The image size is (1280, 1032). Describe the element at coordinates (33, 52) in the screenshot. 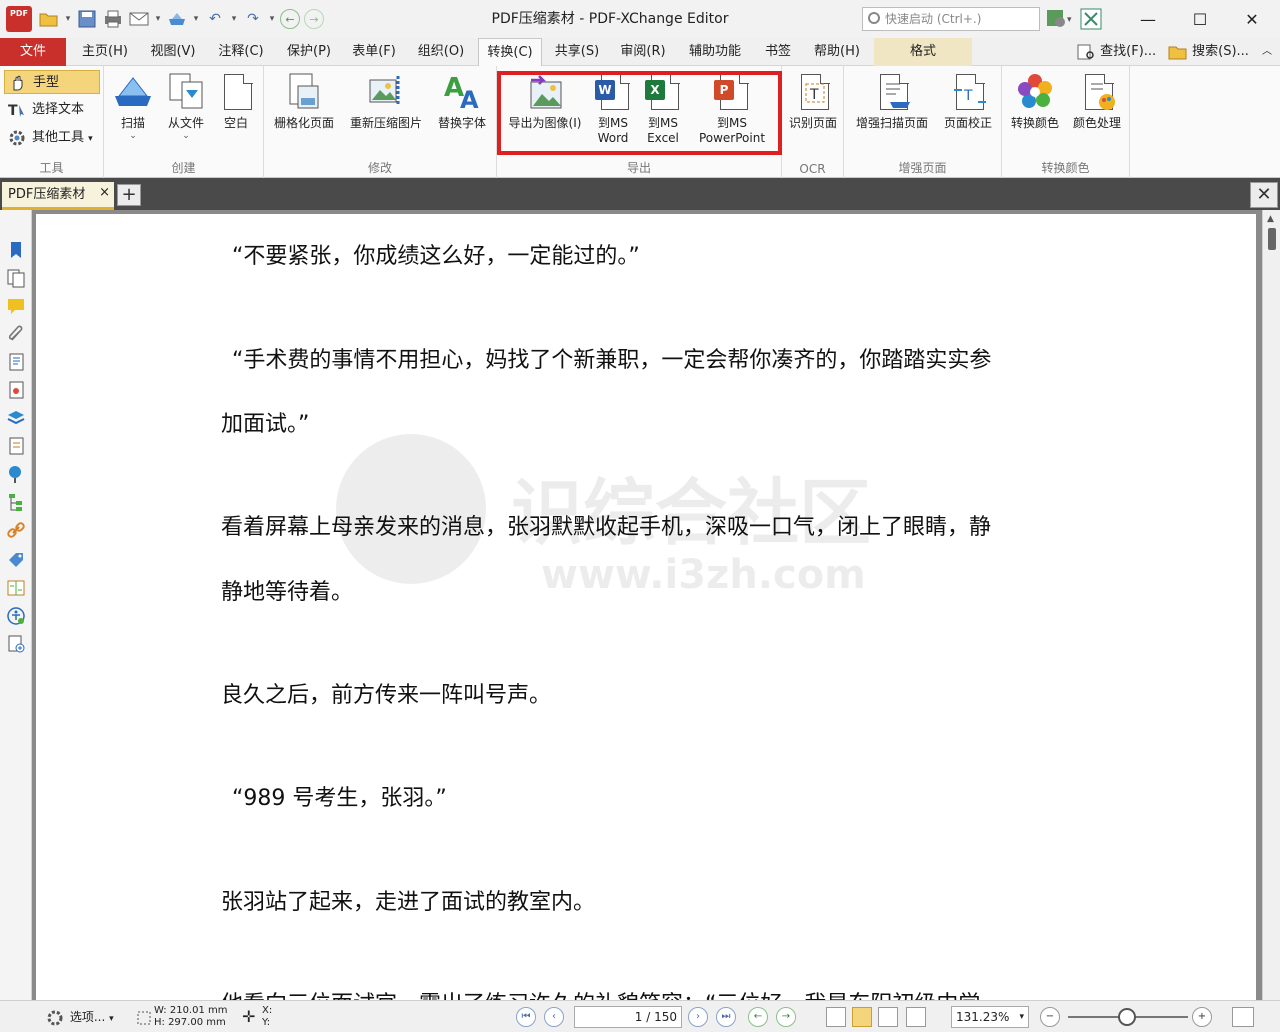

I see `file-menu: 文件` at that location.